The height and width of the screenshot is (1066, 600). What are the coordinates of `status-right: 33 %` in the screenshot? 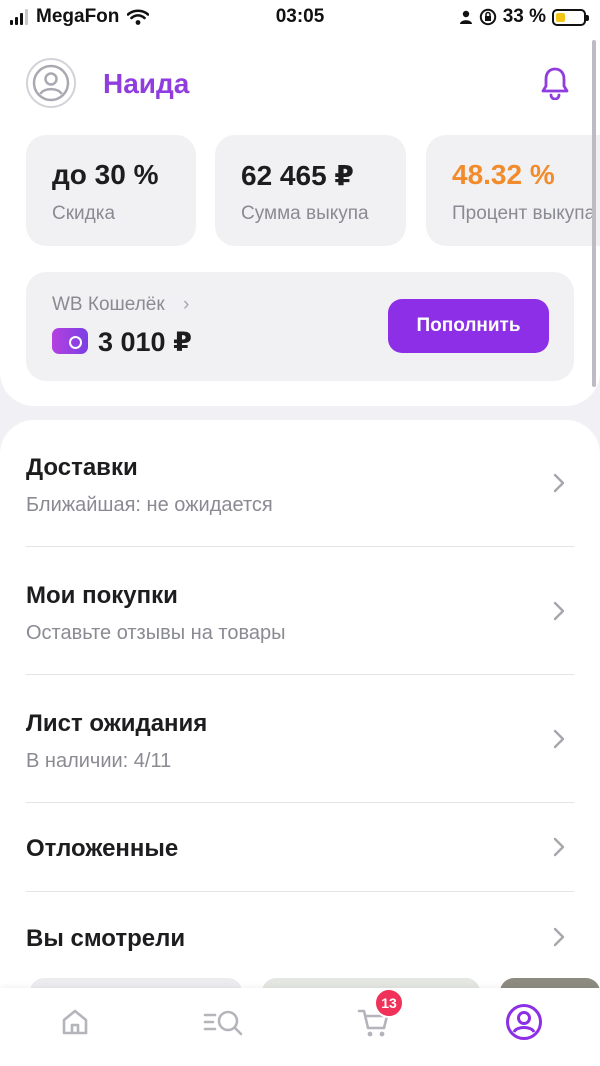 It's located at (524, 17).